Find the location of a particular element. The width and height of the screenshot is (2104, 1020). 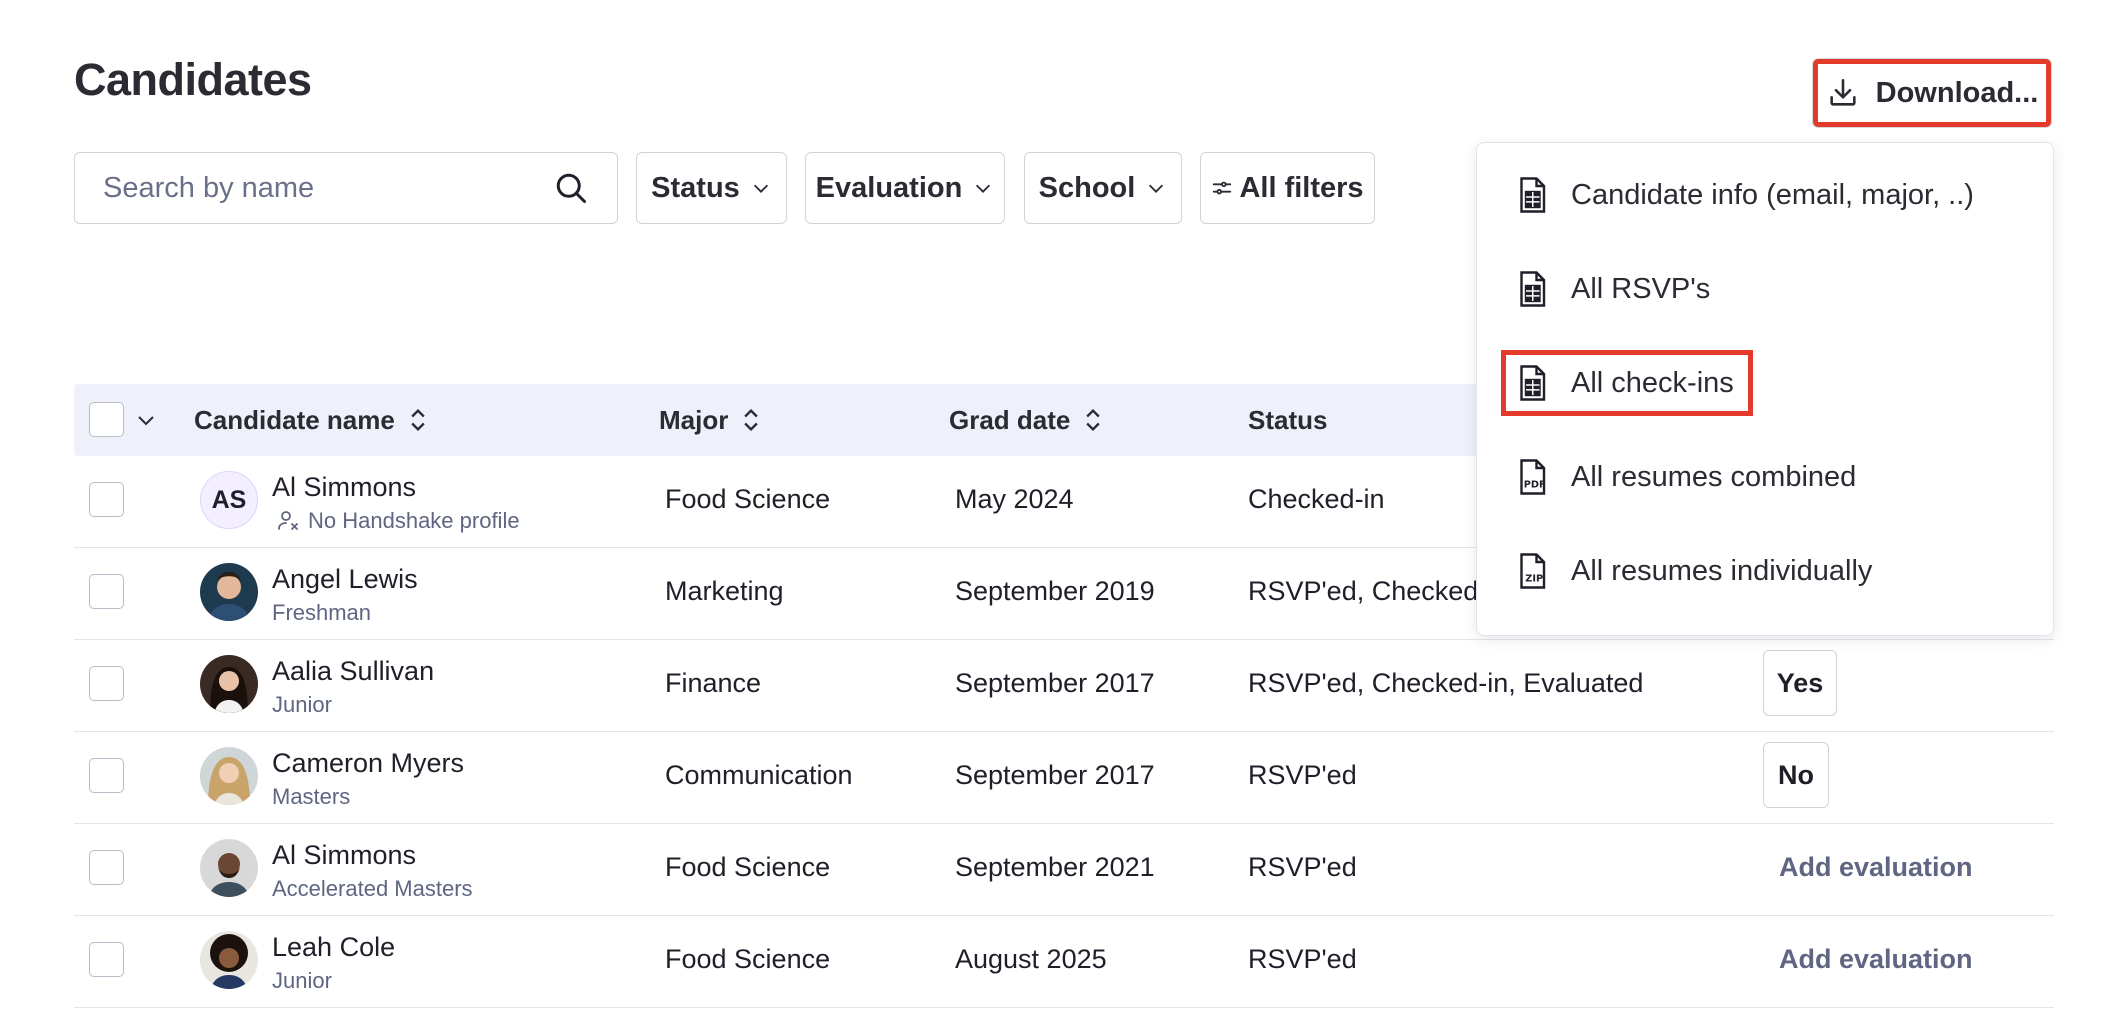

column-label: Major is located at coordinates (694, 419).